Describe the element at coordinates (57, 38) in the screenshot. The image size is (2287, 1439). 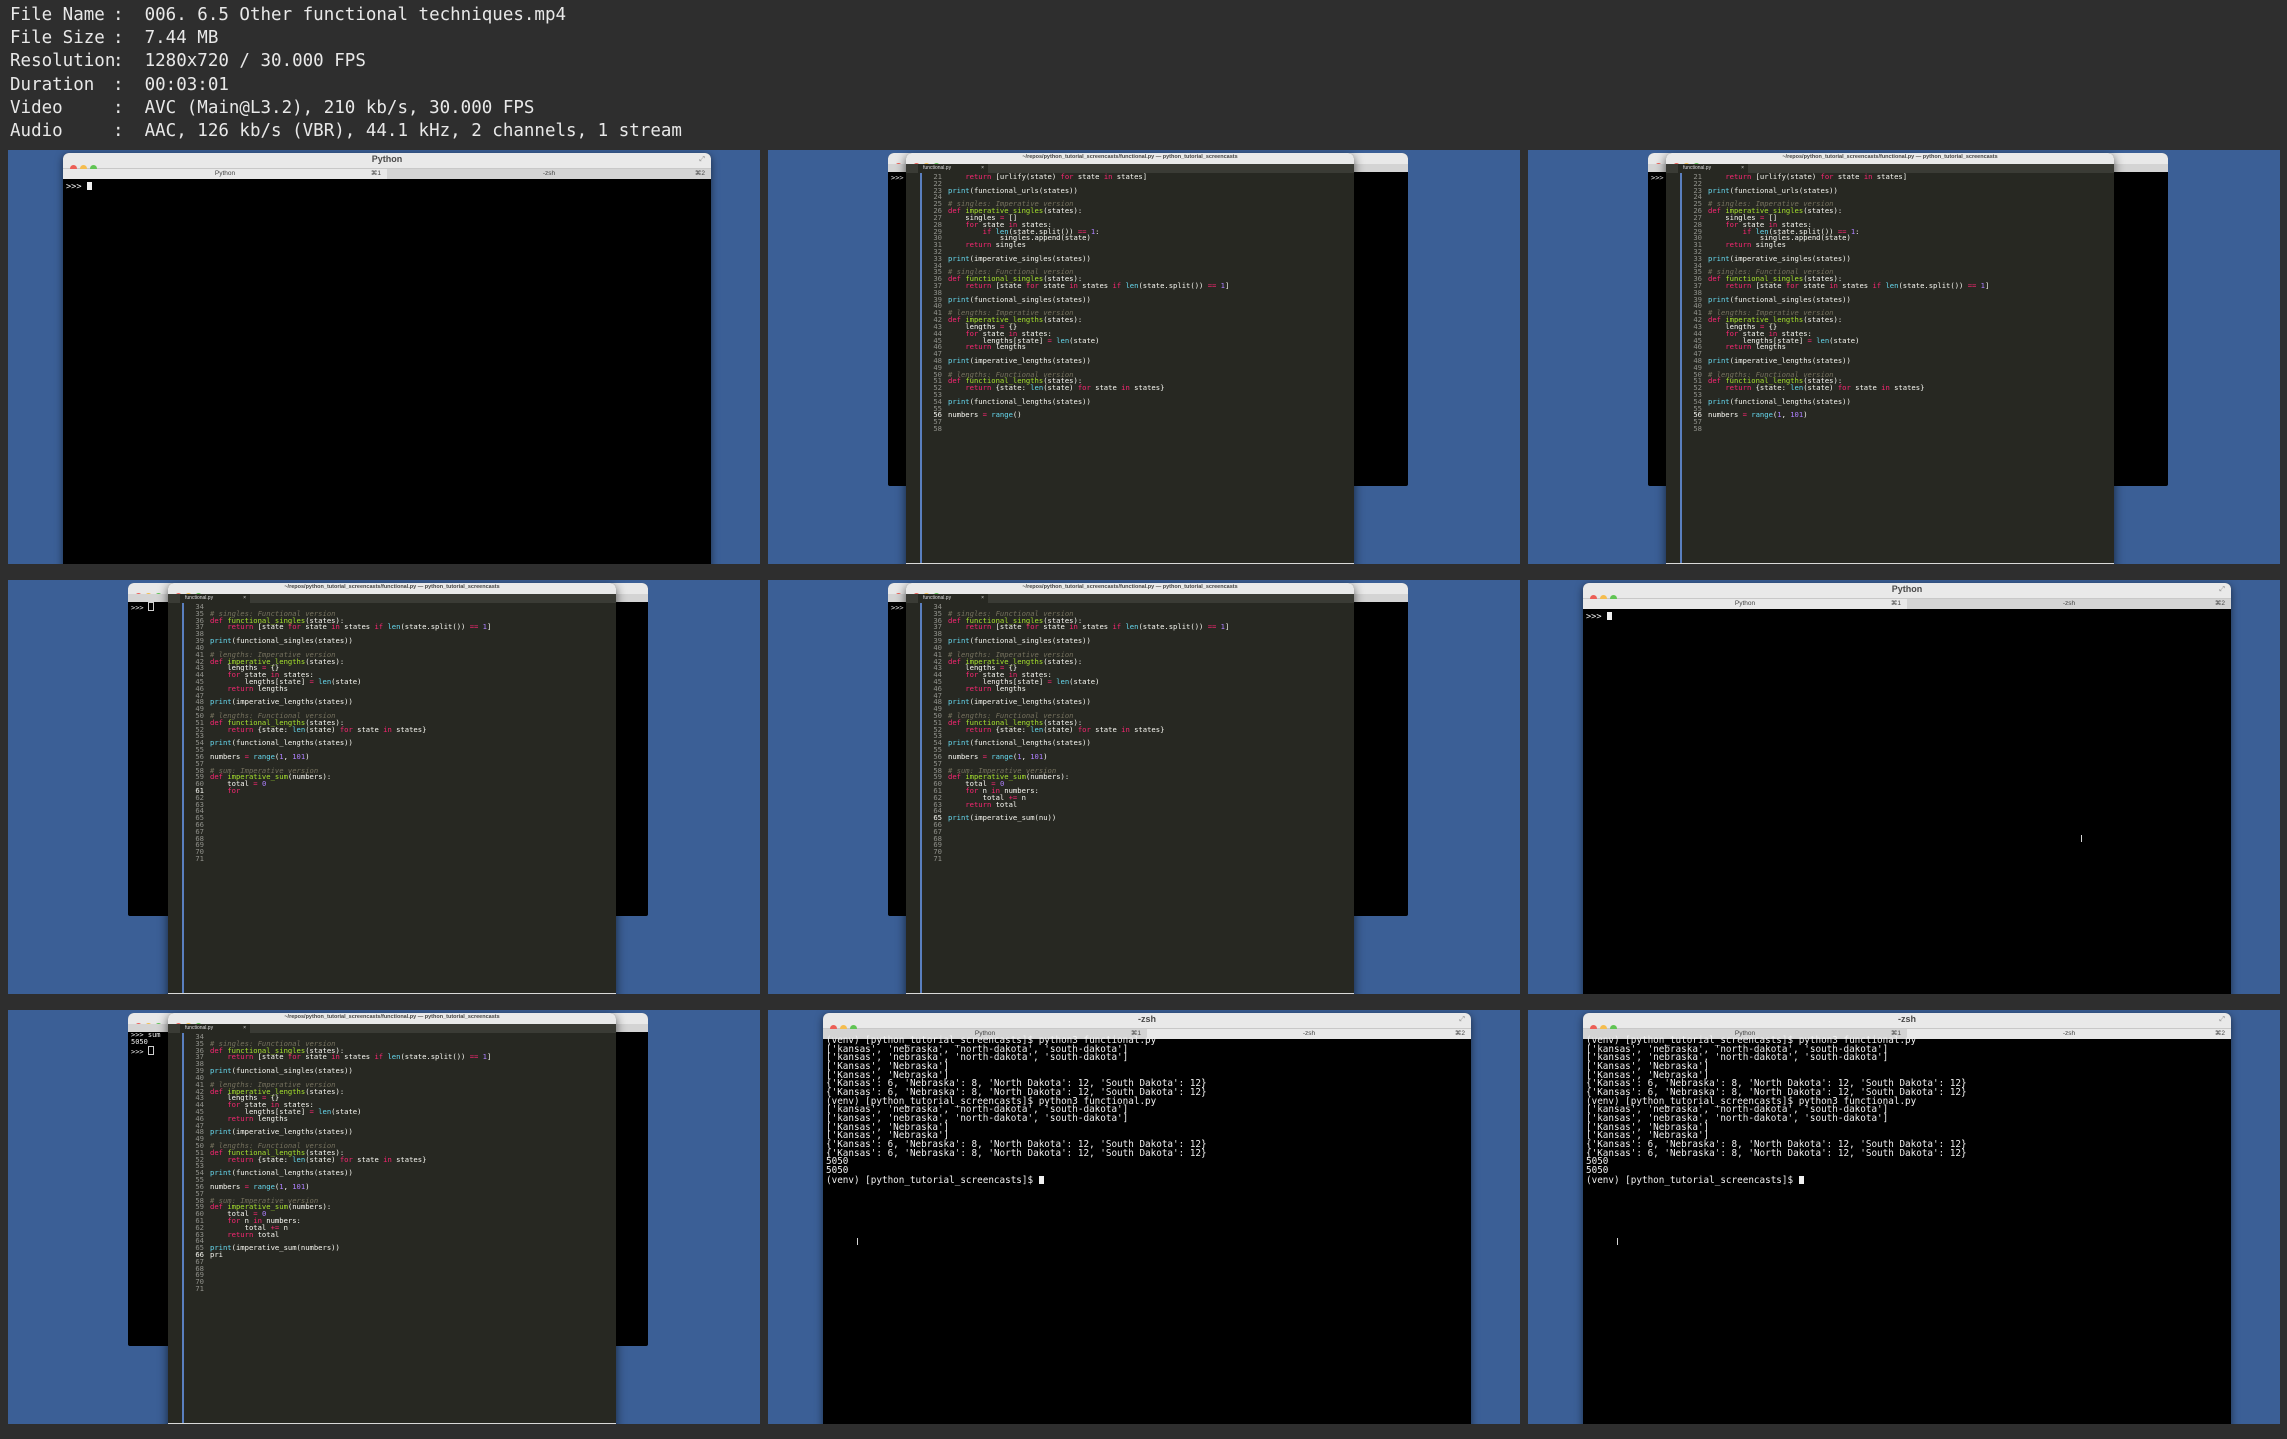
I see `file-info-key: File Size` at that location.